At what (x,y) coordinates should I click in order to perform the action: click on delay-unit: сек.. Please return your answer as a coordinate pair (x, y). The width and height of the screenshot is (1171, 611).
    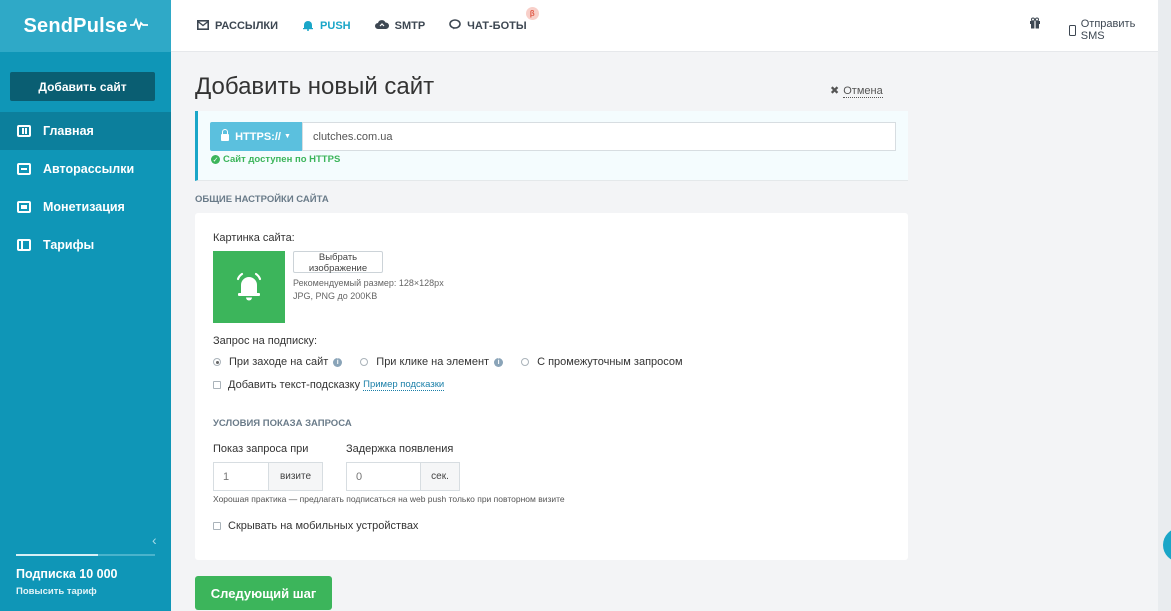
    Looking at the image, I should click on (440, 476).